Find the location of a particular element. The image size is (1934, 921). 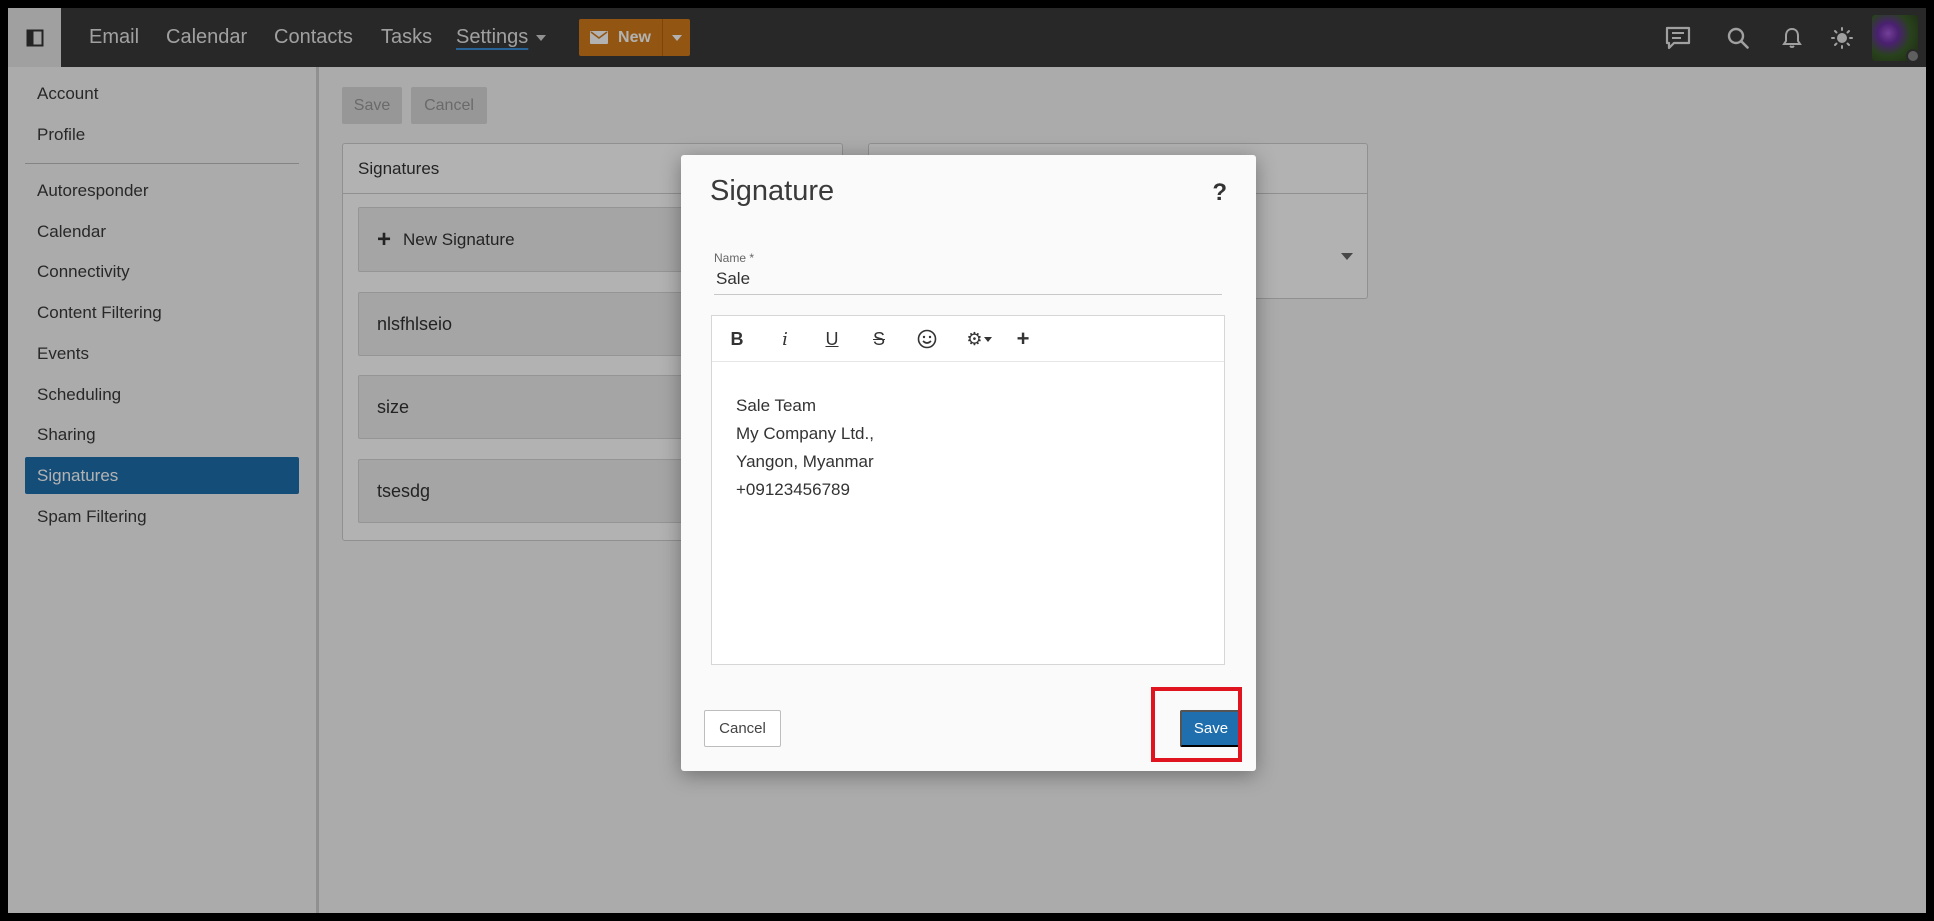

dialog-cancel-button: Cancel is located at coordinates (742, 728).